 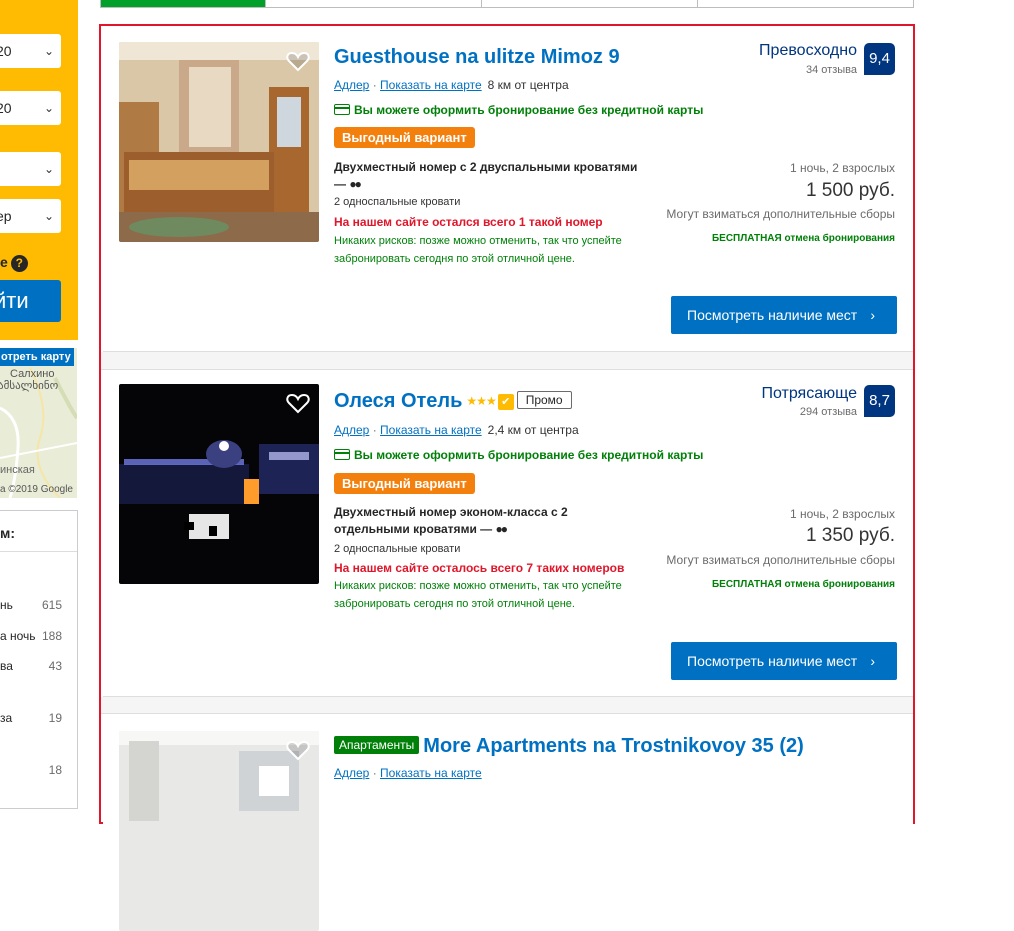 I want to click on filter-count: 18, so click(x=55, y=770).